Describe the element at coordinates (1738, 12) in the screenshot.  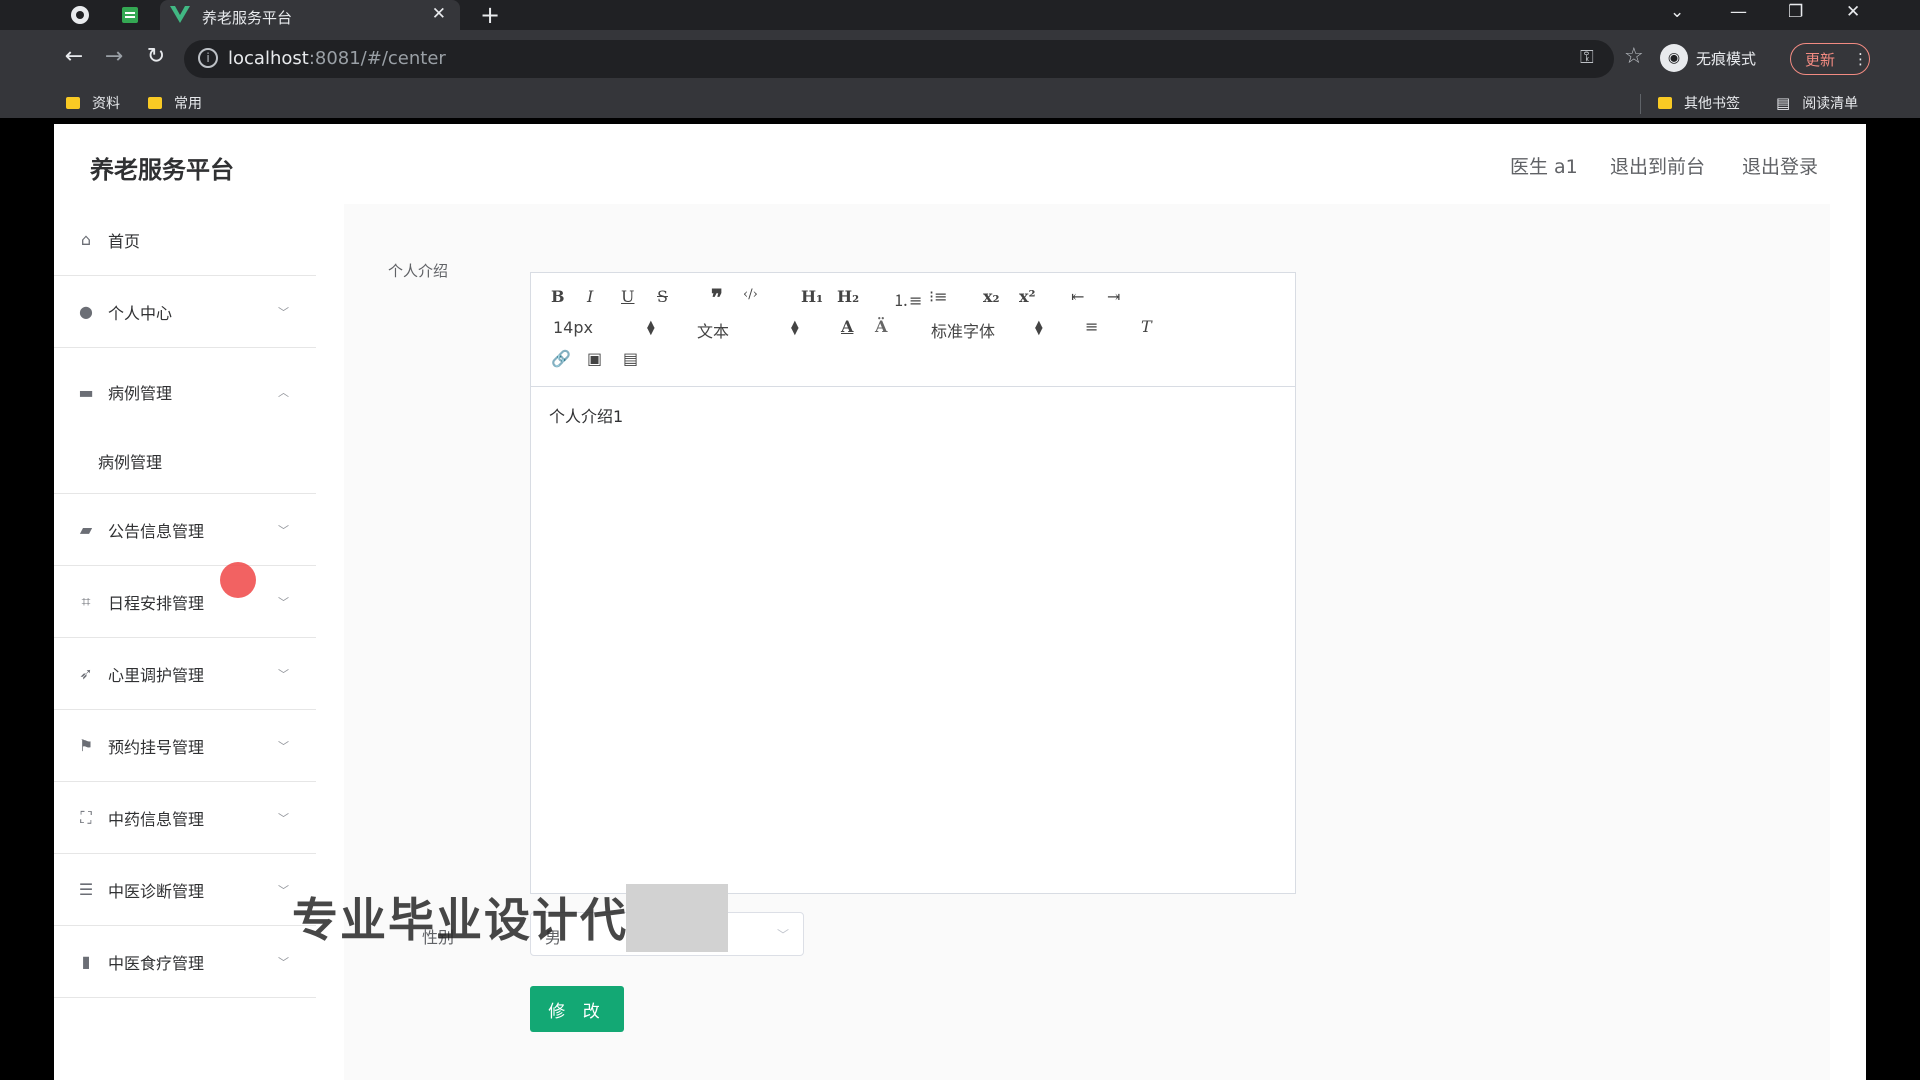
I see `minimize-icon: —` at that location.